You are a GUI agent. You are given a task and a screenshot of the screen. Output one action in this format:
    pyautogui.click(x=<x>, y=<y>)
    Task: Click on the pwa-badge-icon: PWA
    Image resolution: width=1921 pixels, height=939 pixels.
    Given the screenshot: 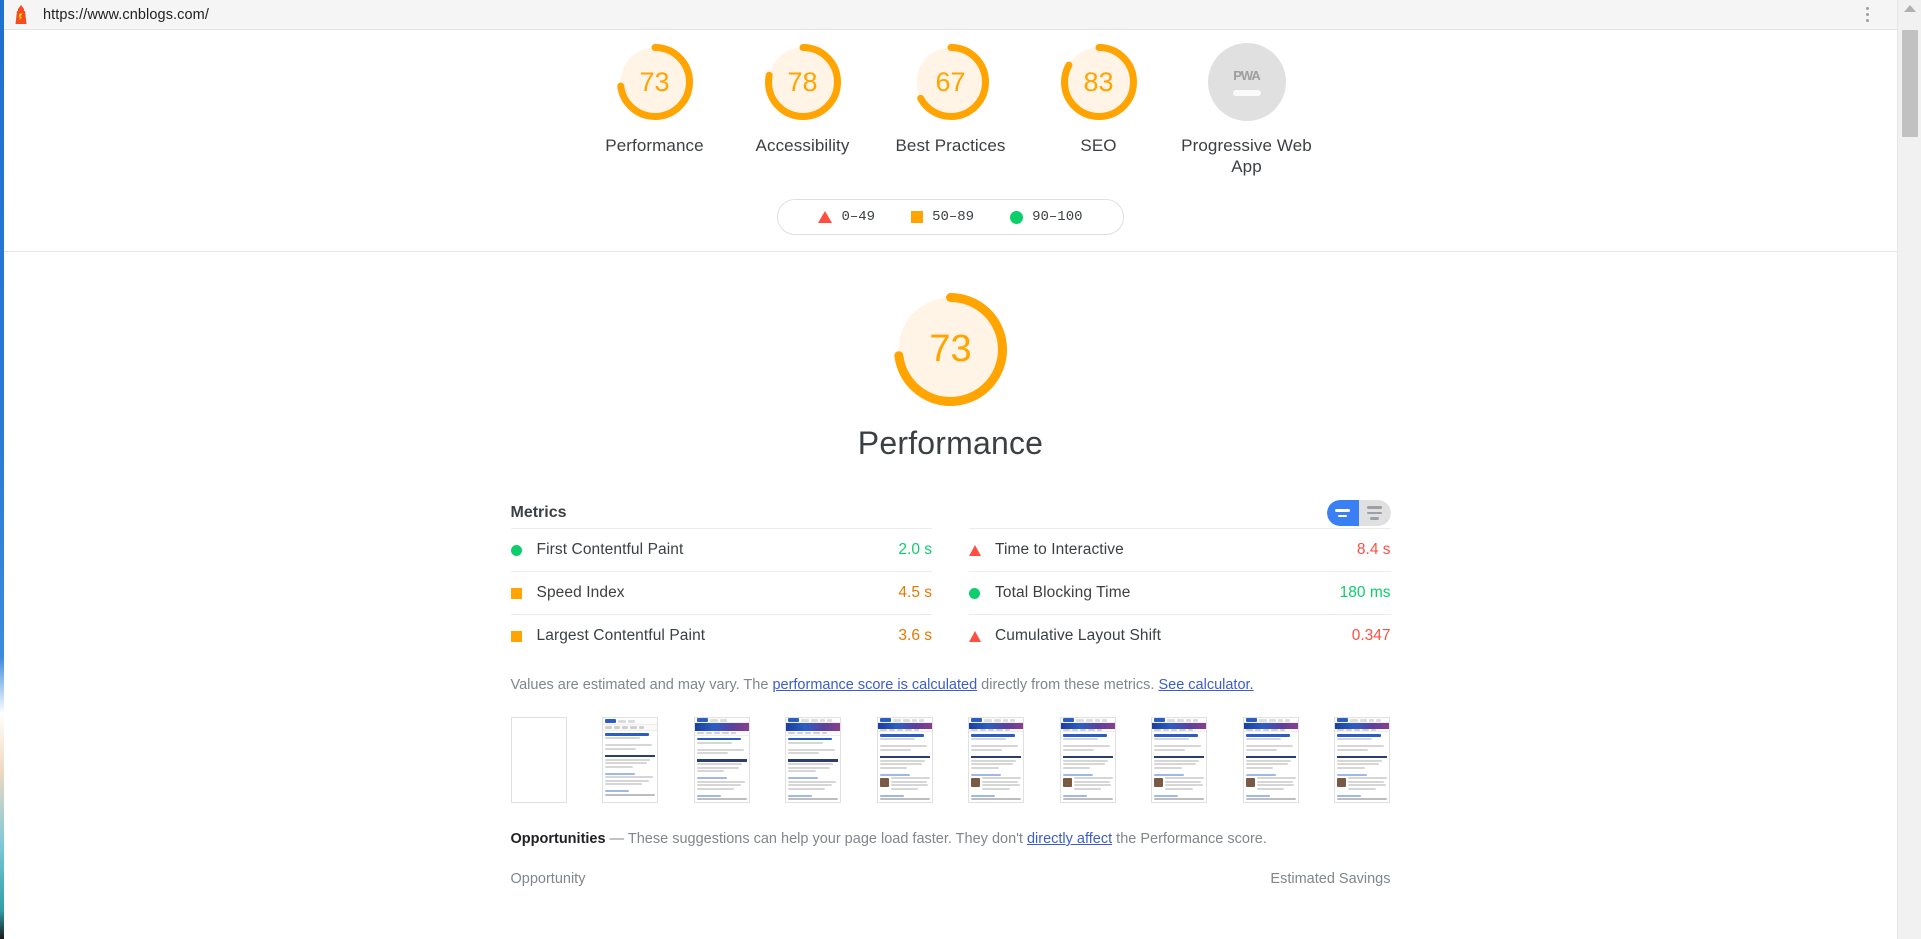 What is the action you would take?
    pyautogui.click(x=1246, y=82)
    